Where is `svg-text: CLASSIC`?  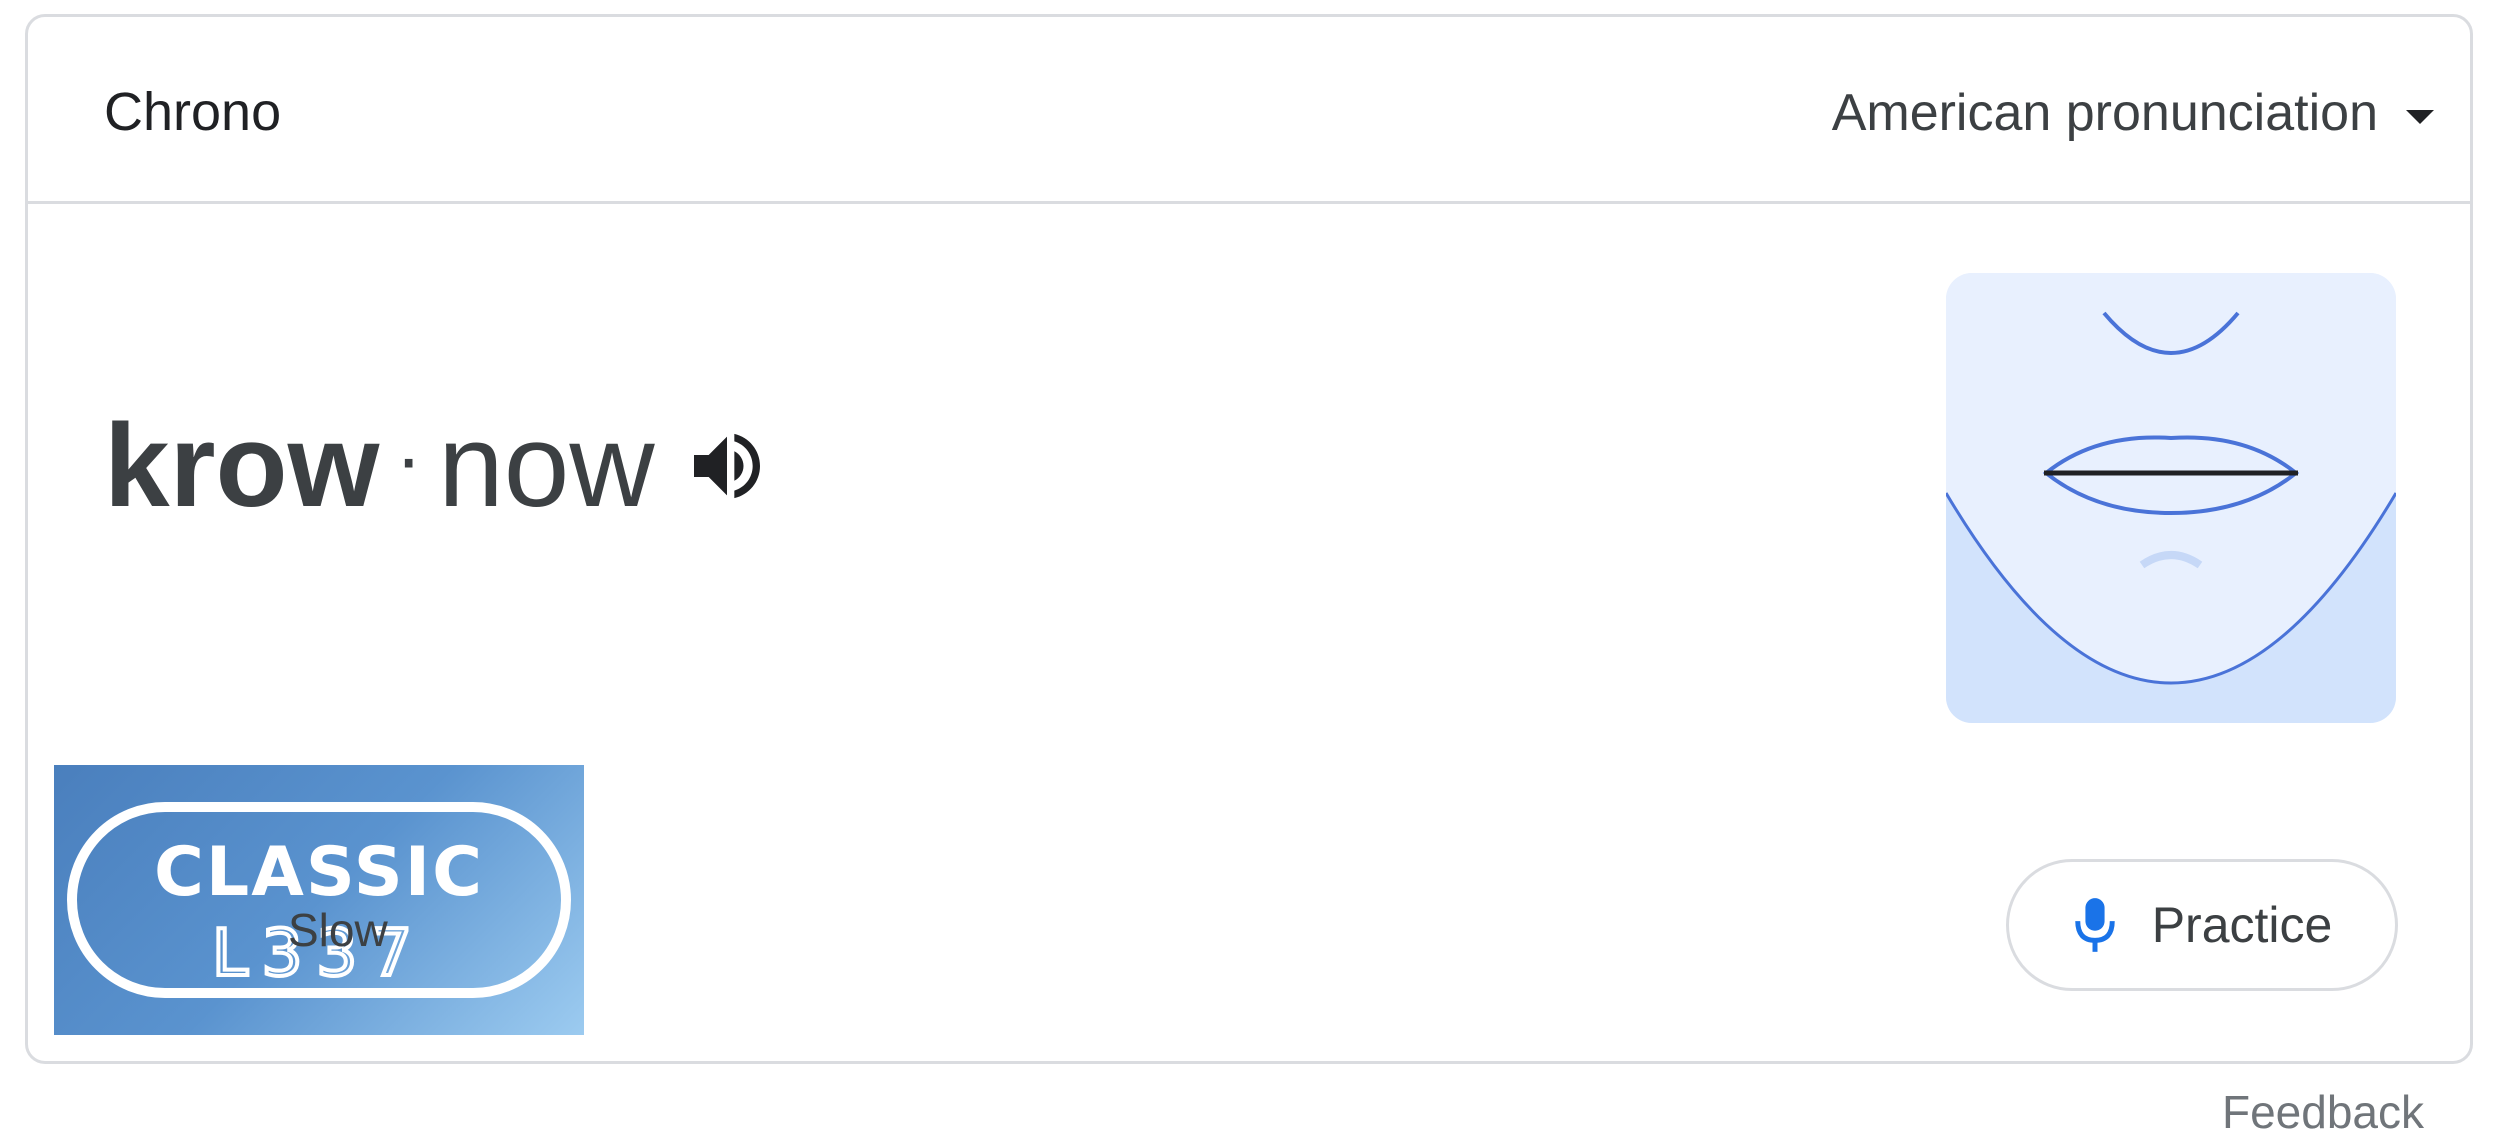 svg-text: CLASSIC is located at coordinates (319, 872).